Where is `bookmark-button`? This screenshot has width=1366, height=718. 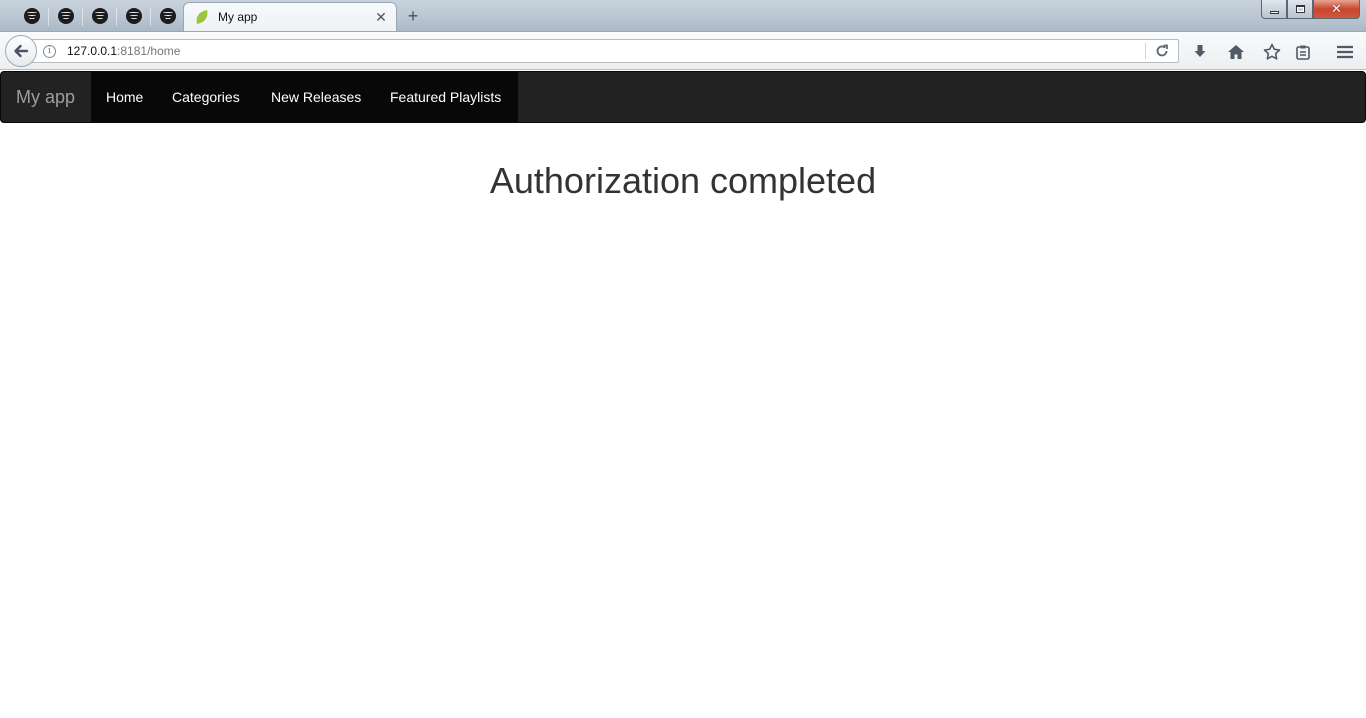
bookmark-button is located at coordinates (1272, 52).